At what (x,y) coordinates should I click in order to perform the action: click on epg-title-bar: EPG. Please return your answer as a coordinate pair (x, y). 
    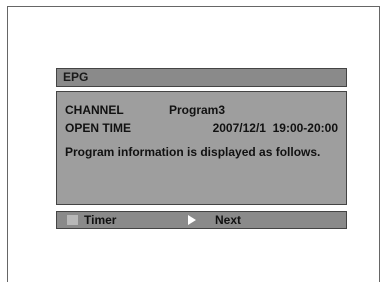
    Looking at the image, I should click on (201, 77).